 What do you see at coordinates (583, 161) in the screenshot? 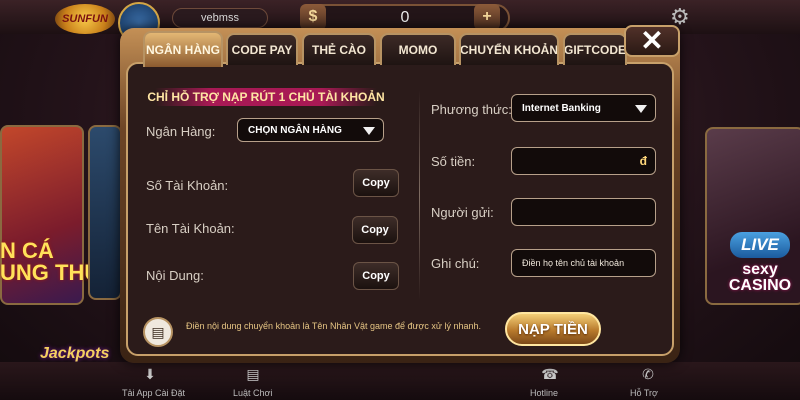
I see `amount-input: đ` at bounding box center [583, 161].